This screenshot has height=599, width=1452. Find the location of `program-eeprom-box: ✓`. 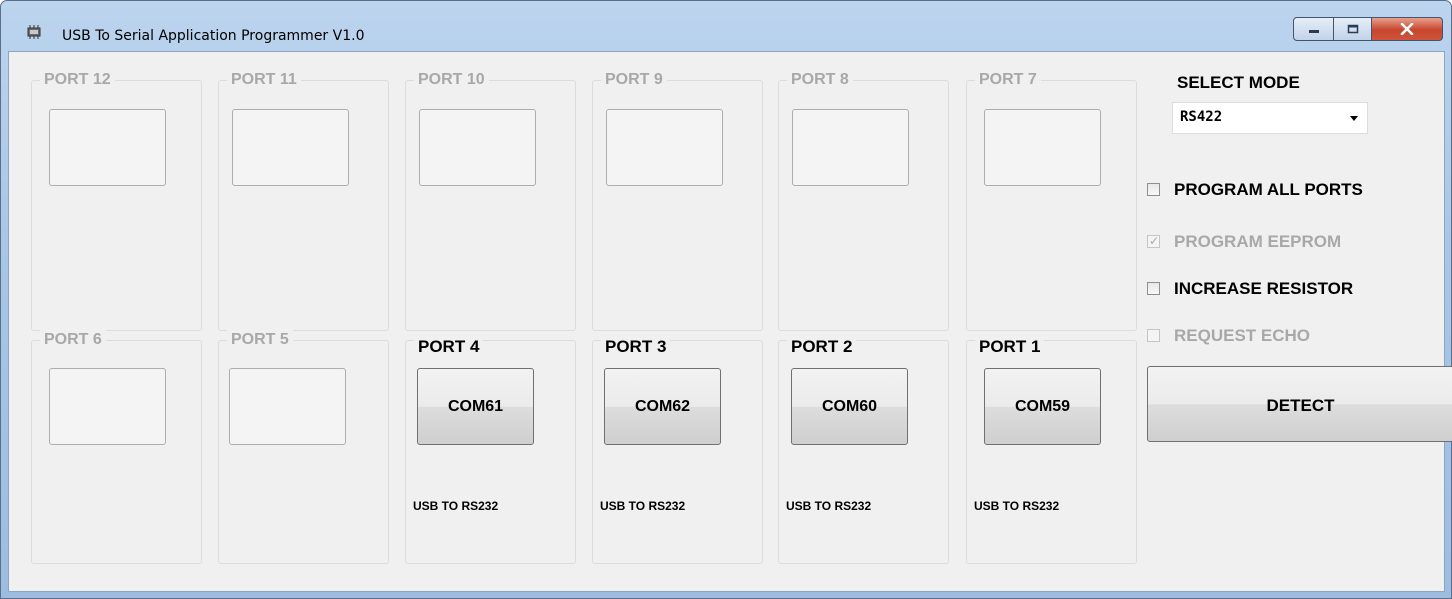

program-eeprom-box: ✓ is located at coordinates (1153, 241).